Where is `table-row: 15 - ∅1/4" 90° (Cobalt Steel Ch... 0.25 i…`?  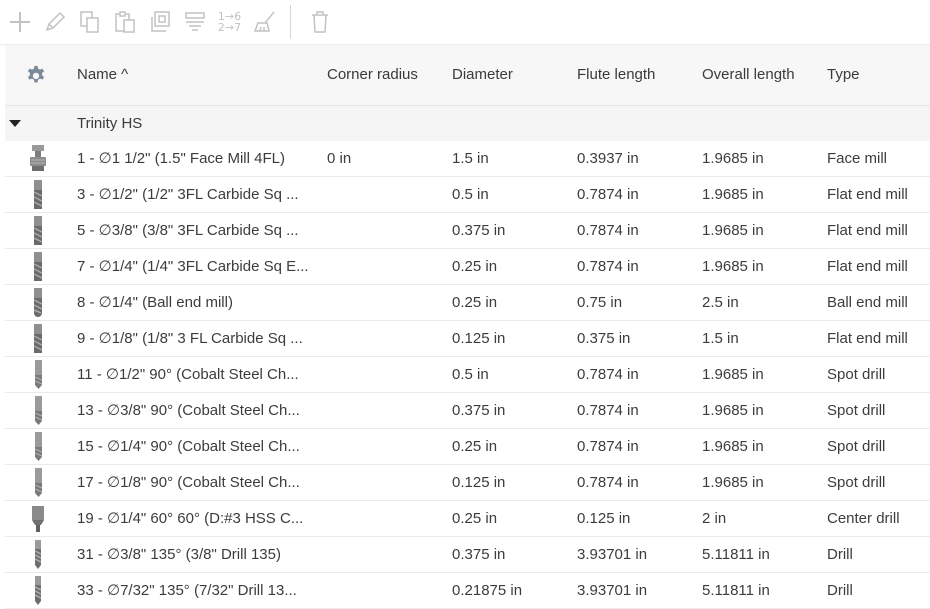 table-row: 15 - ∅1/4" 90° (Cobalt Steel Ch... 0.25 i… is located at coordinates (467, 447).